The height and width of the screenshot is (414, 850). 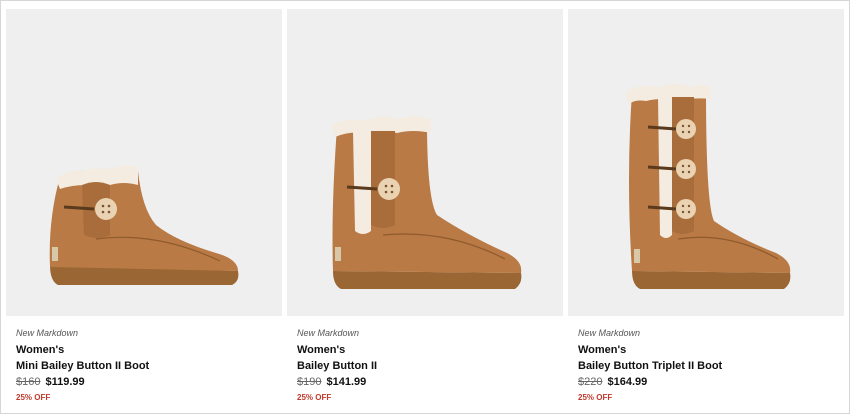 I want to click on sale-price: $119.99, so click(x=65, y=382).